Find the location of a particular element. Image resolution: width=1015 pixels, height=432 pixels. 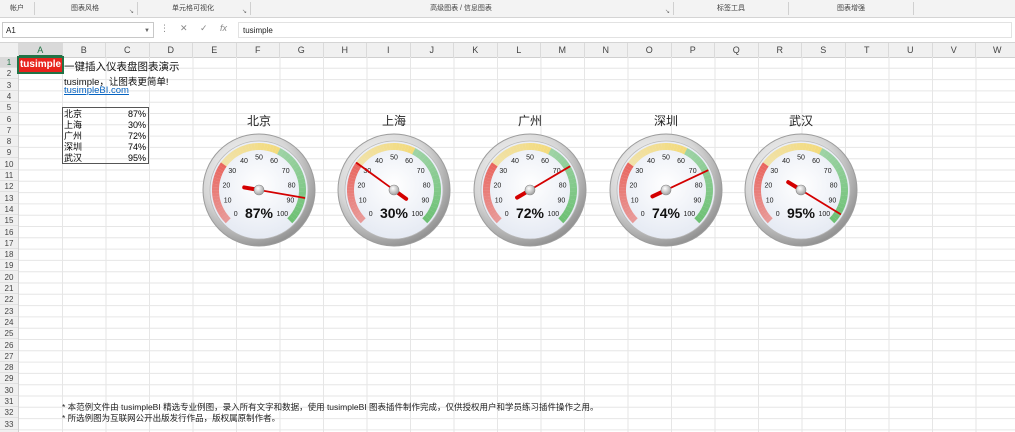

row-header: 6 is located at coordinates (9, 119).